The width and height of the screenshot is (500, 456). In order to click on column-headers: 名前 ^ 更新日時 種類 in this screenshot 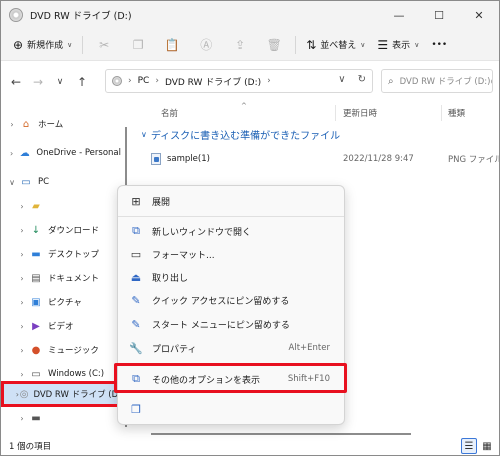, I will do `click(311, 113)`.